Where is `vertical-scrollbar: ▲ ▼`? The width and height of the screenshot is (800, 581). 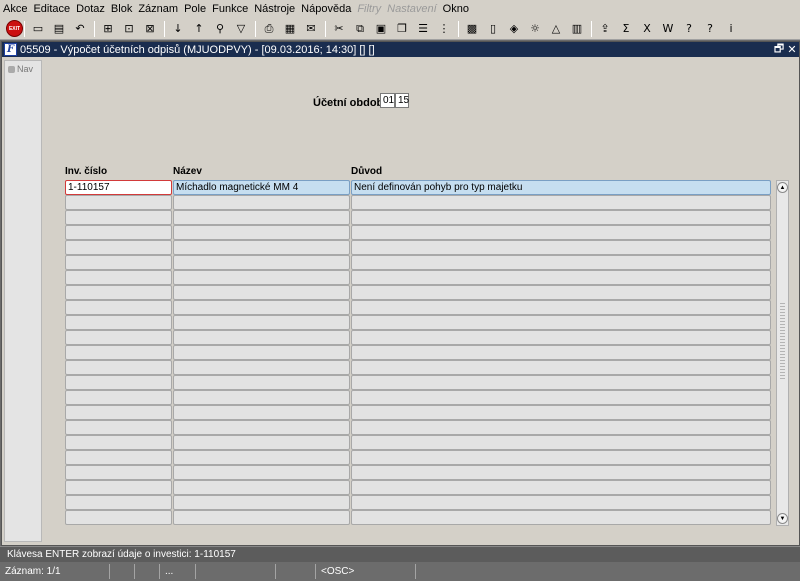 vertical-scrollbar: ▲ ▼ is located at coordinates (782, 353).